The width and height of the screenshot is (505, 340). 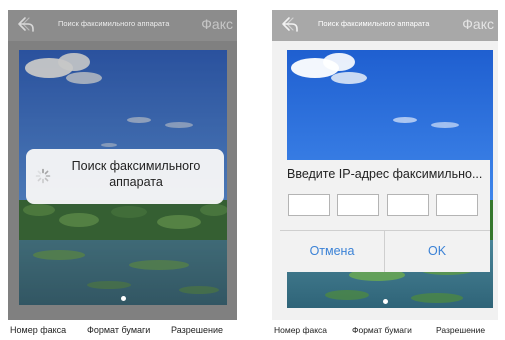 I want to click on ip-octet-3-input, so click(x=408, y=205).